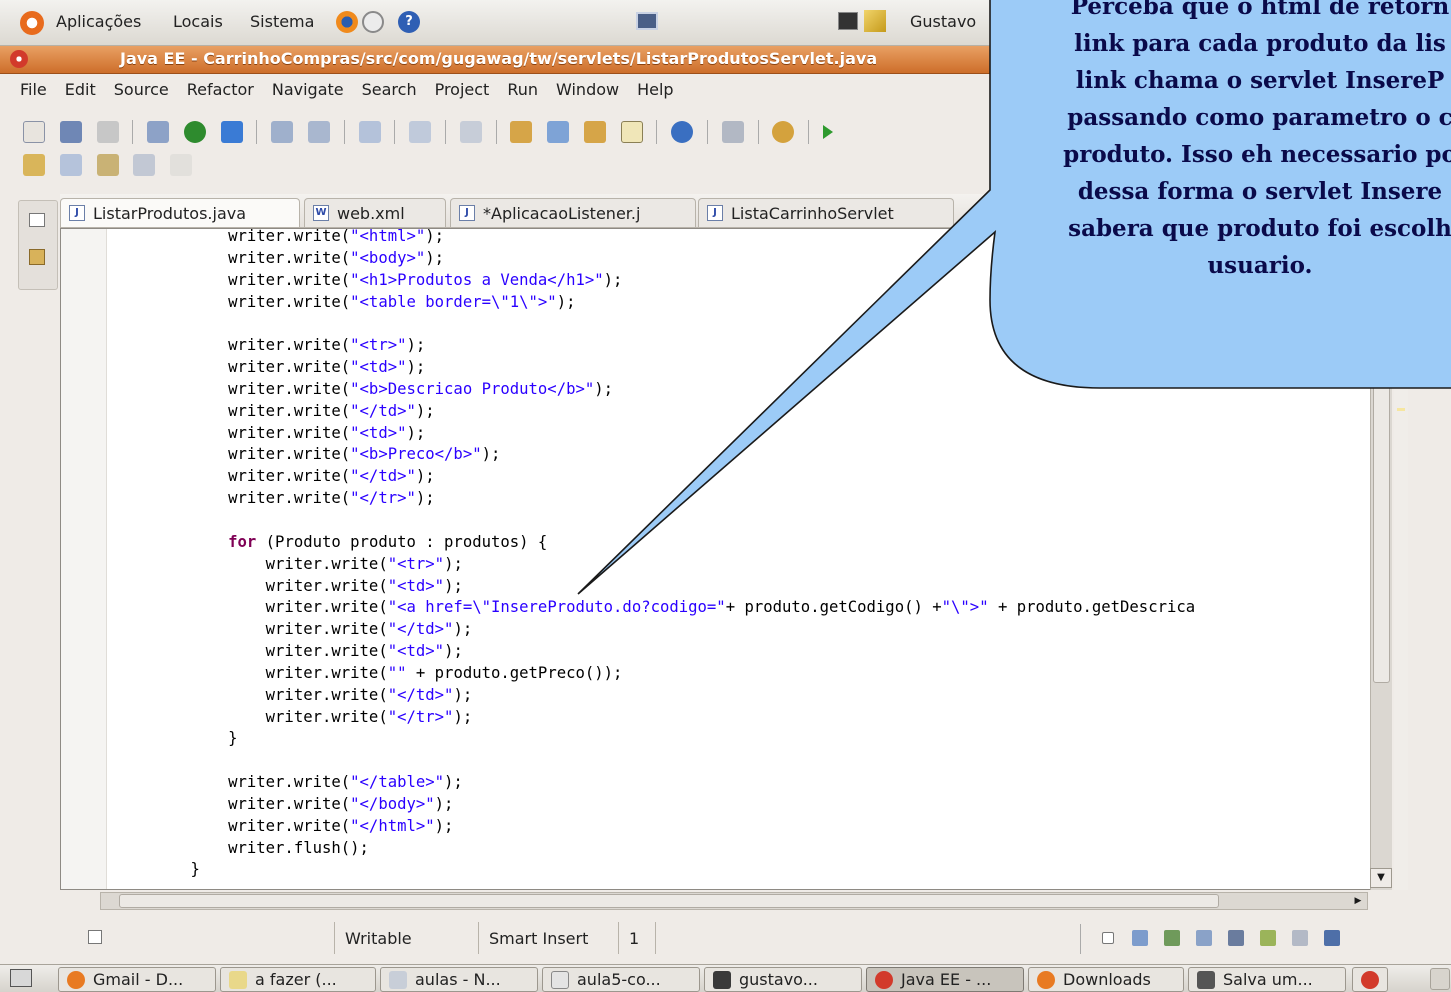  I want to click on firefox-icon, so click(347, 22).